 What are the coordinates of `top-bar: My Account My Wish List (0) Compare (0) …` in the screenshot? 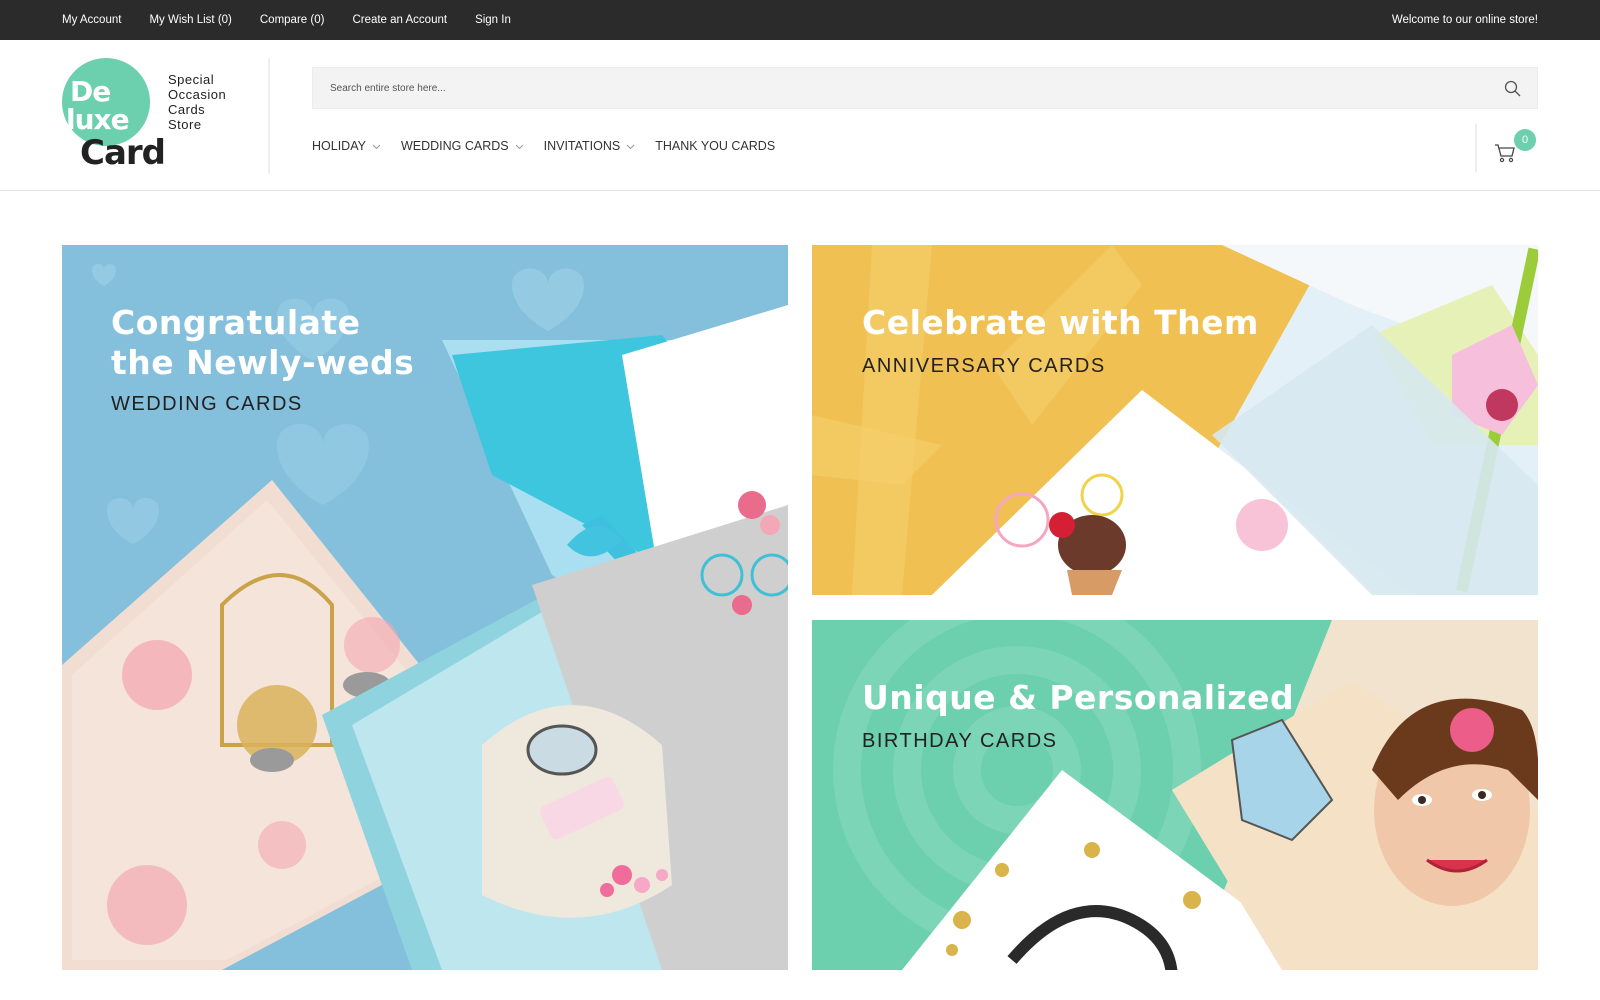 It's located at (800, 20).